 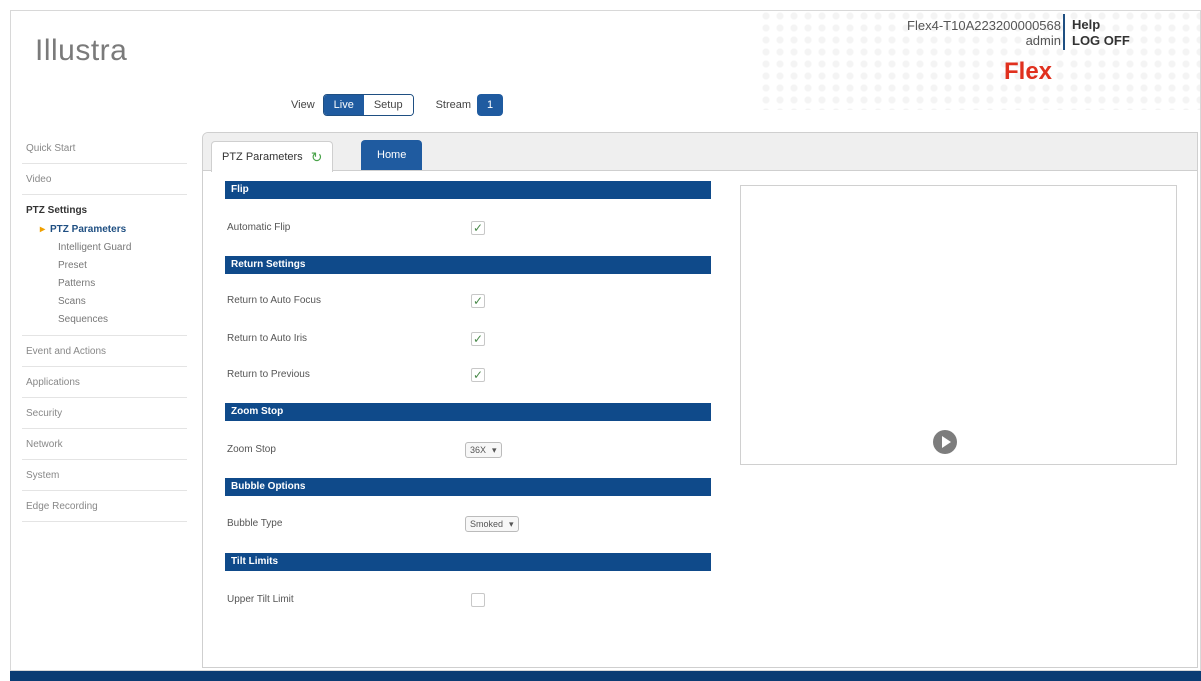 I want to click on video-preview, so click(x=958, y=325).